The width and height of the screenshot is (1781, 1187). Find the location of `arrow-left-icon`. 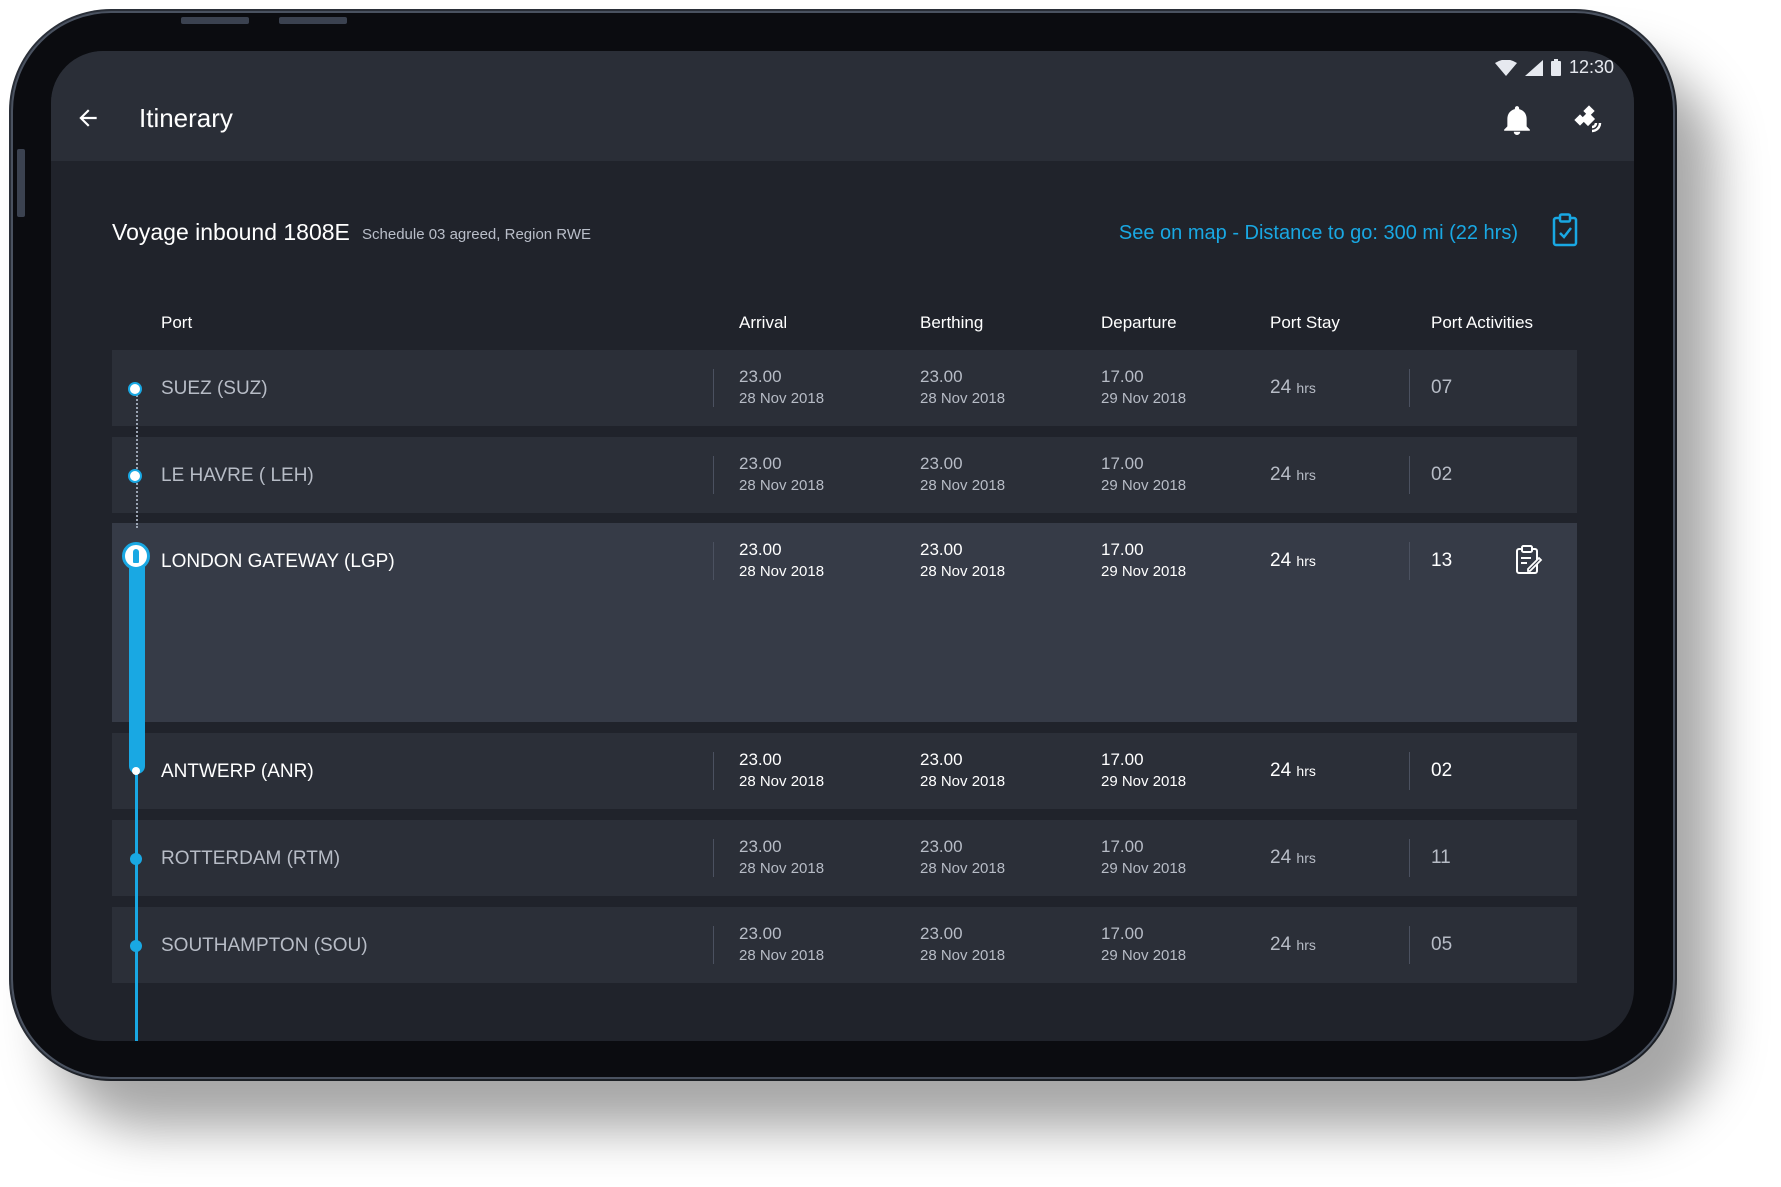

arrow-left-icon is located at coordinates (88, 118).